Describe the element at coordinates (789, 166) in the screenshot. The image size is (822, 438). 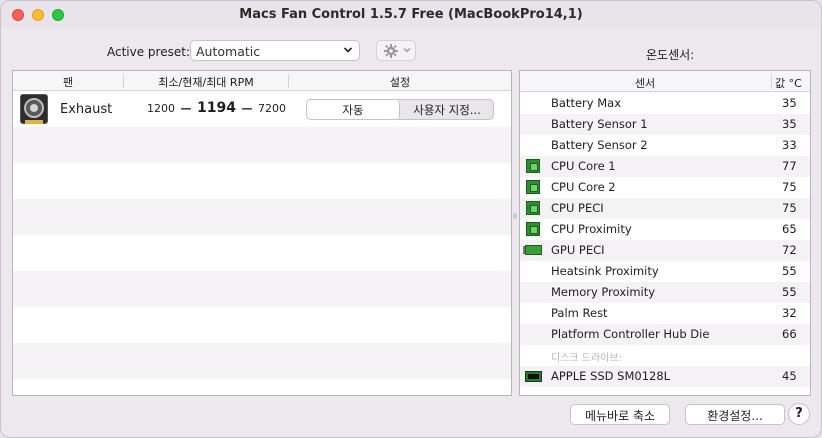
I see `sensor-value: 77` at that location.